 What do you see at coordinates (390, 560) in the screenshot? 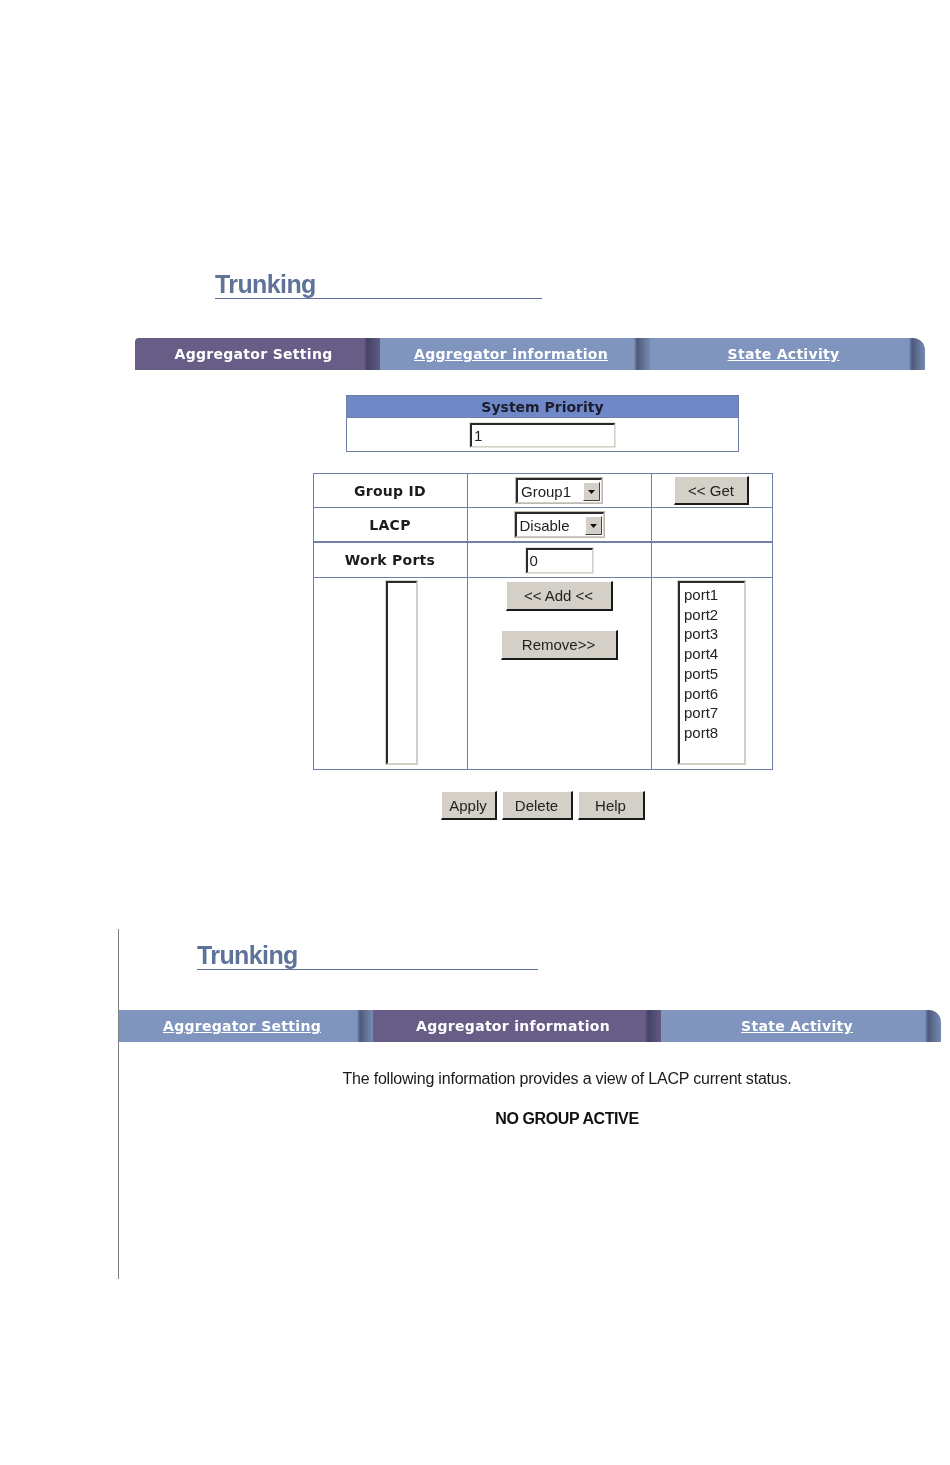
I see `field-label: Work Ports` at bounding box center [390, 560].